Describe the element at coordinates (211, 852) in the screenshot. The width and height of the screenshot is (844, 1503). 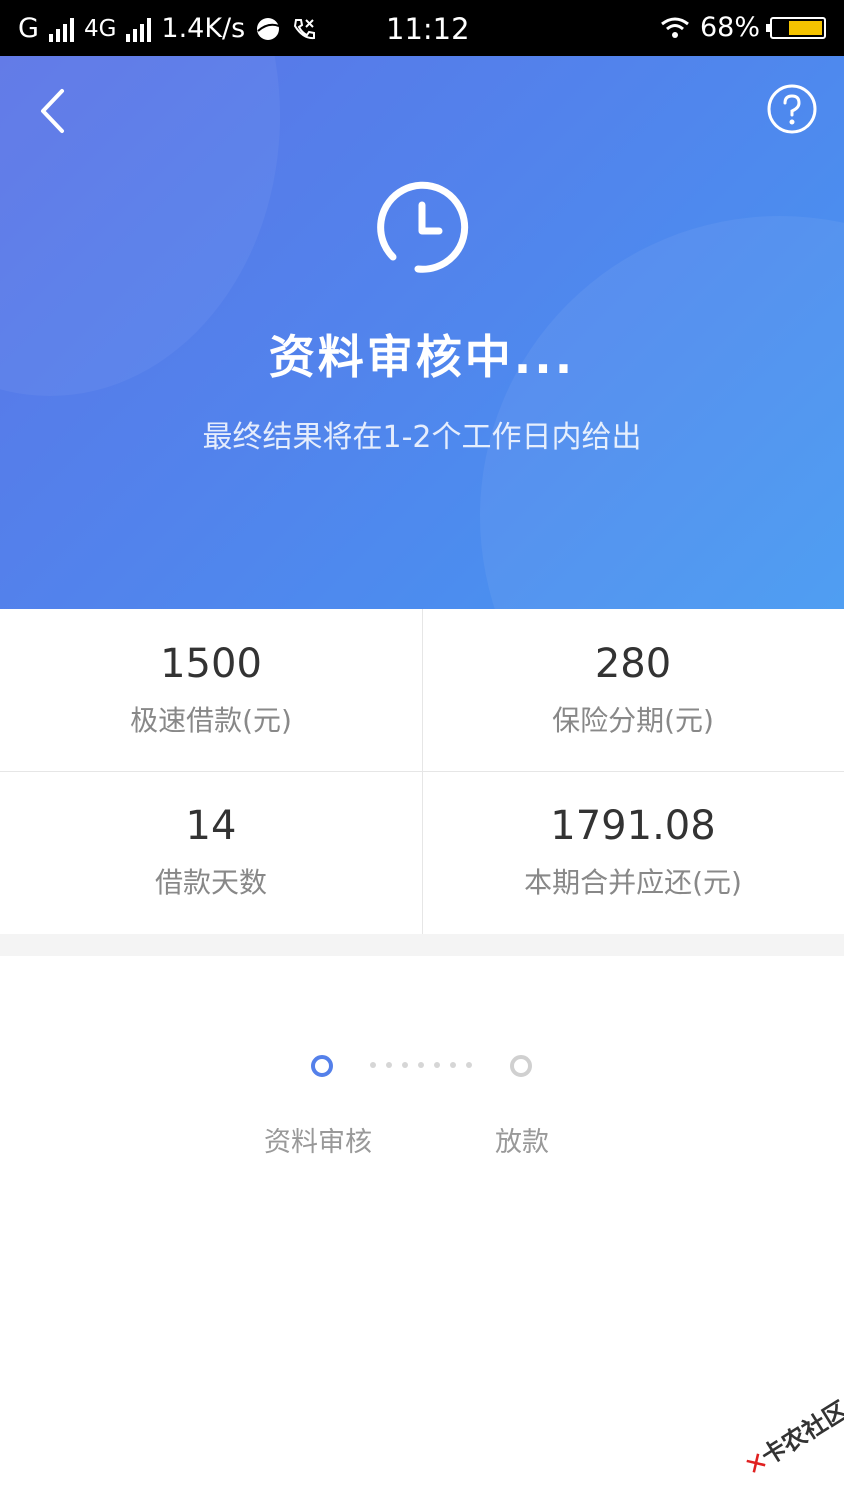
I see `stat-loan-days: 14 借款天数` at that location.